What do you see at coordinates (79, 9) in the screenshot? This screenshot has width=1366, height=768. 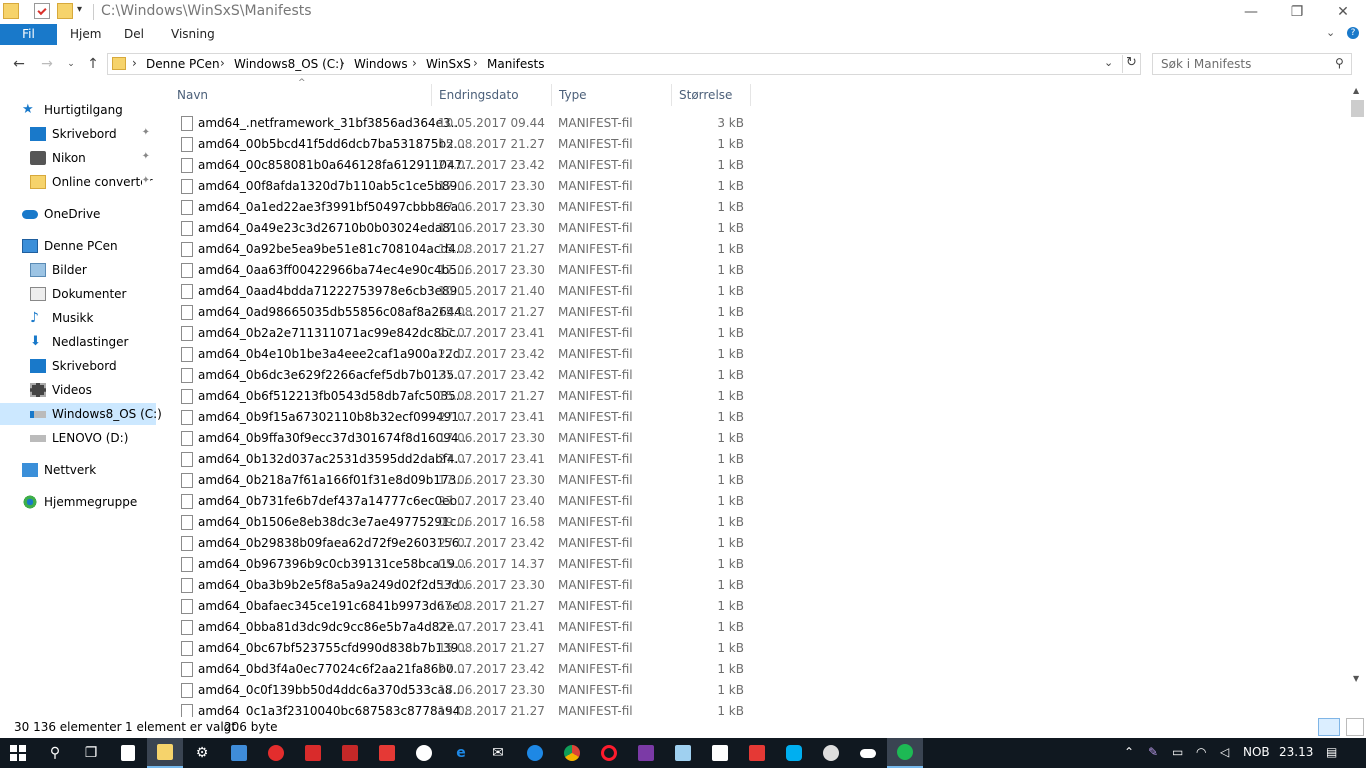 I see `customize-toolbar-icon: ▾` at bounding box center [79, 9].